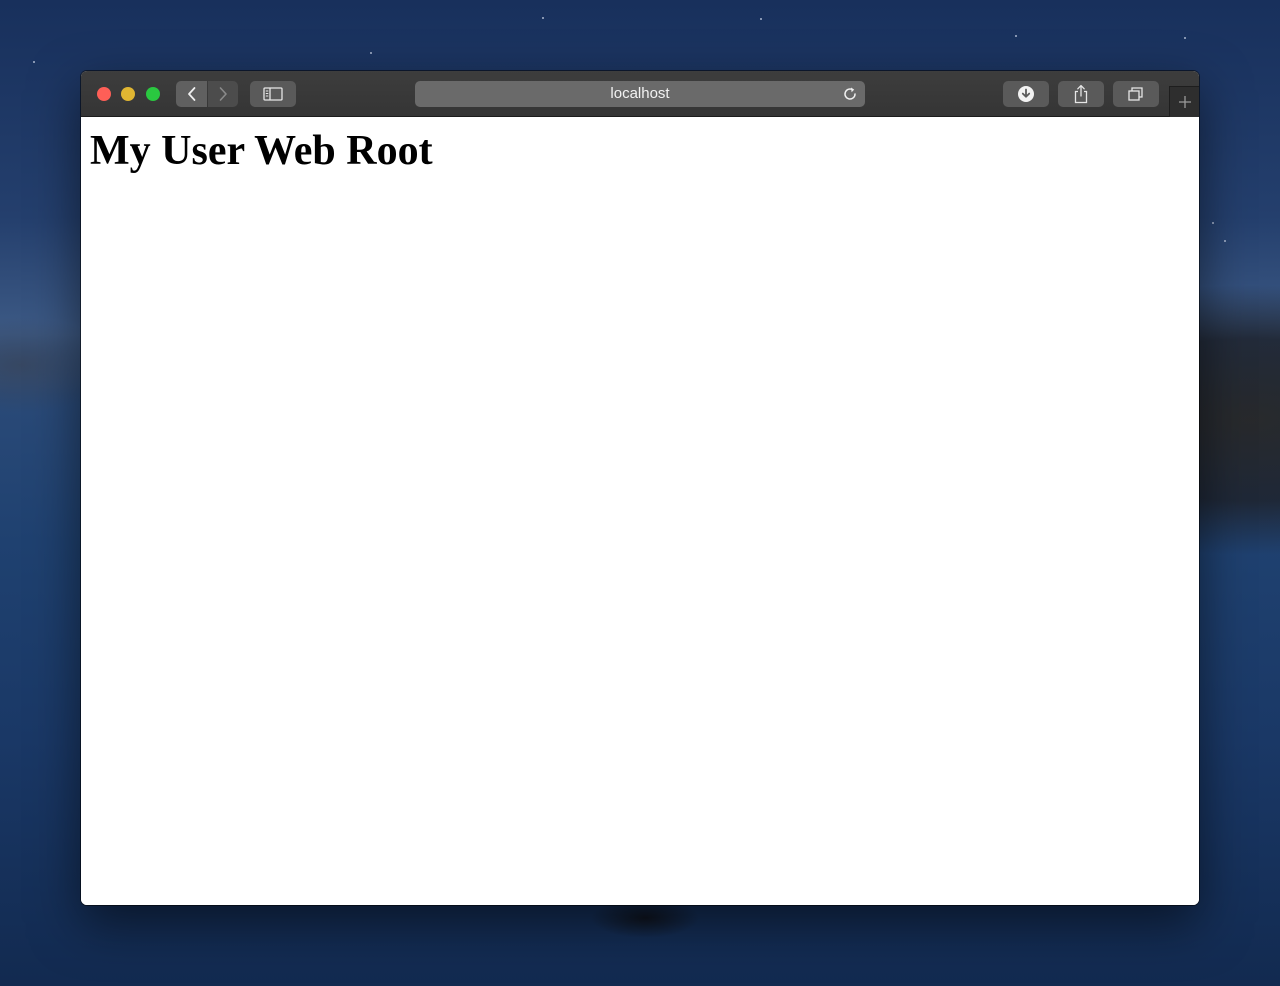  Describe the element at coordinates (104, 94) in the screenshot. I see `close-window-button` at that location.